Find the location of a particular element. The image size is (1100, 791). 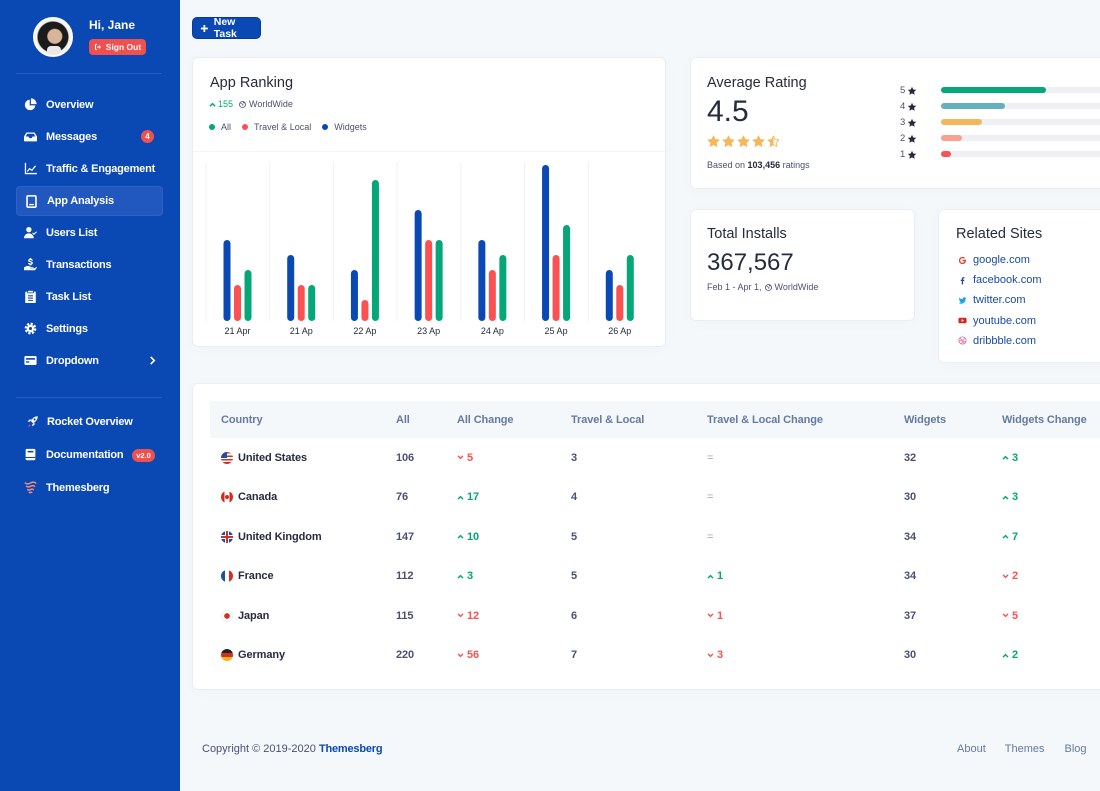

sidebar-item-messages: Messages 4 is located at coordinates (89, 137).